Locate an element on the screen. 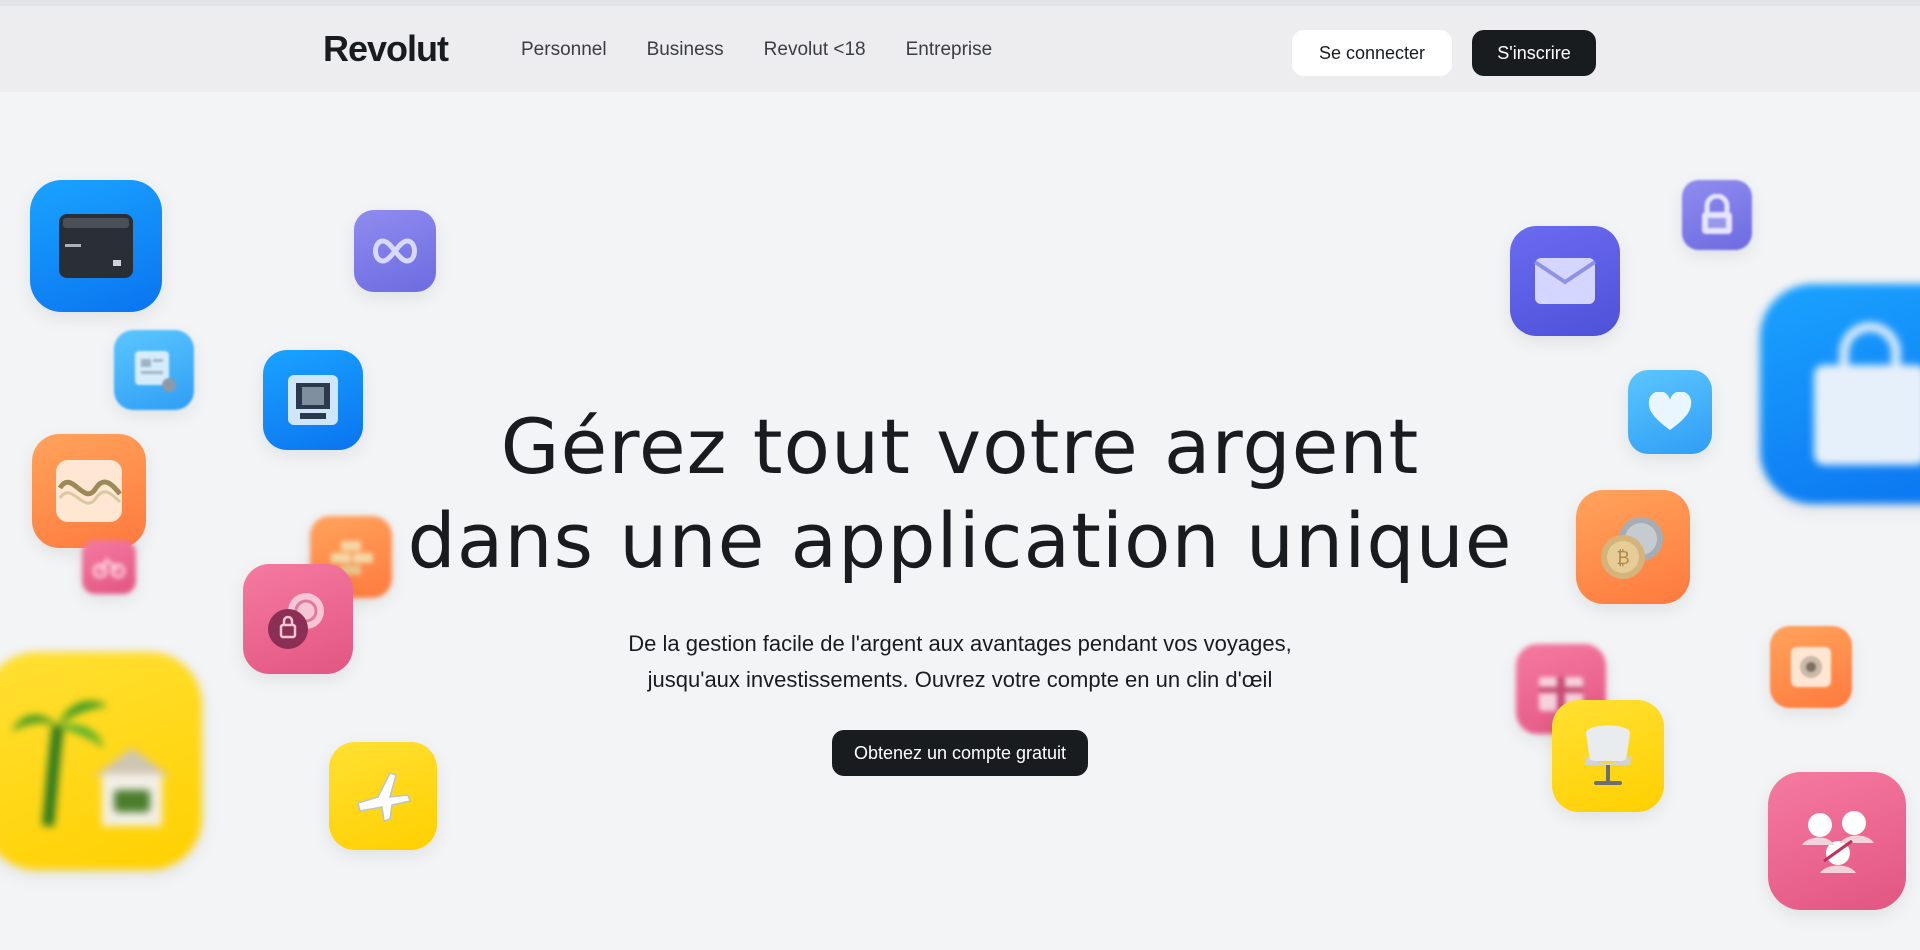 Image resolution: width=1920 pixels, height=950 pixels. padlock-icon is located at coordinates (1717, 215).